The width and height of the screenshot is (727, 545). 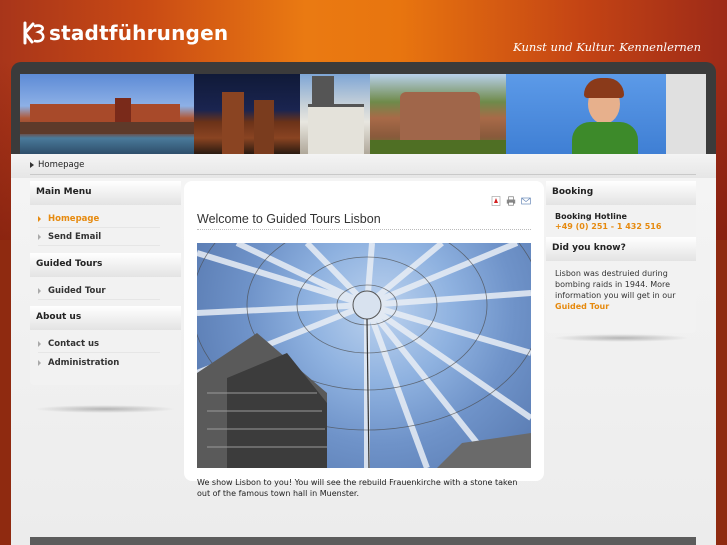 What do you see at coordinates (74, 344) in the screenshot?
I see `menu-item-label: Contact us` at bounding box center [74, 344].